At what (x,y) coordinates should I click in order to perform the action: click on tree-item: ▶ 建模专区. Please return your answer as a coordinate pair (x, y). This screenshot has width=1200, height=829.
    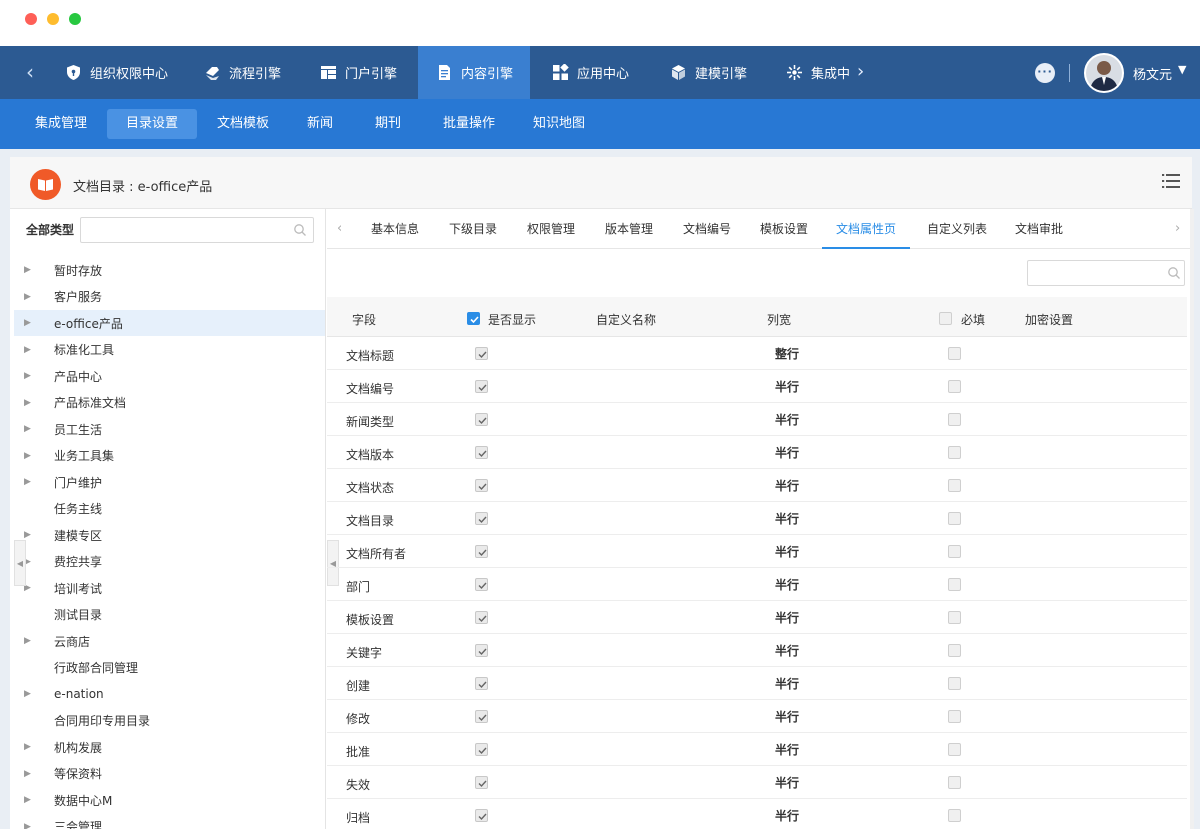
    Looking at the image, I should click on (169, 535).